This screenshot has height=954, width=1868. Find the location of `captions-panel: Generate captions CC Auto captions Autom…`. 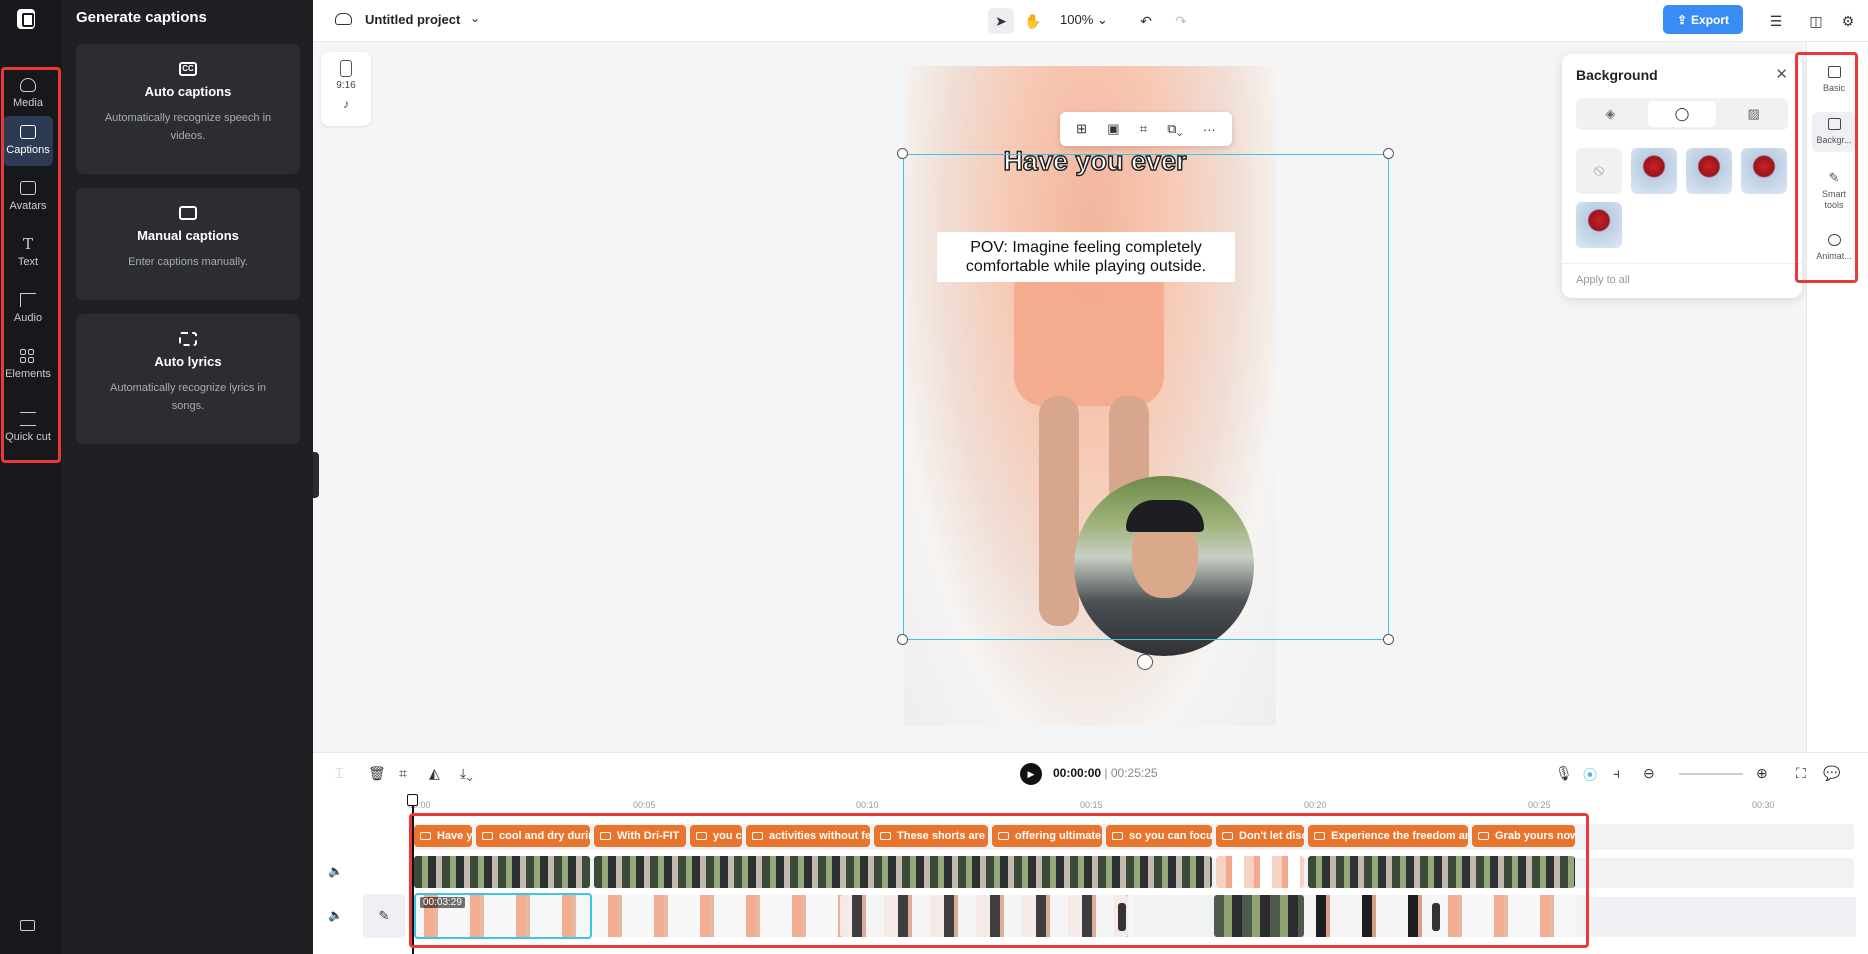

captions-panel: Generate captions CC Auto captions Autom… is located at coordinates (187, 477).